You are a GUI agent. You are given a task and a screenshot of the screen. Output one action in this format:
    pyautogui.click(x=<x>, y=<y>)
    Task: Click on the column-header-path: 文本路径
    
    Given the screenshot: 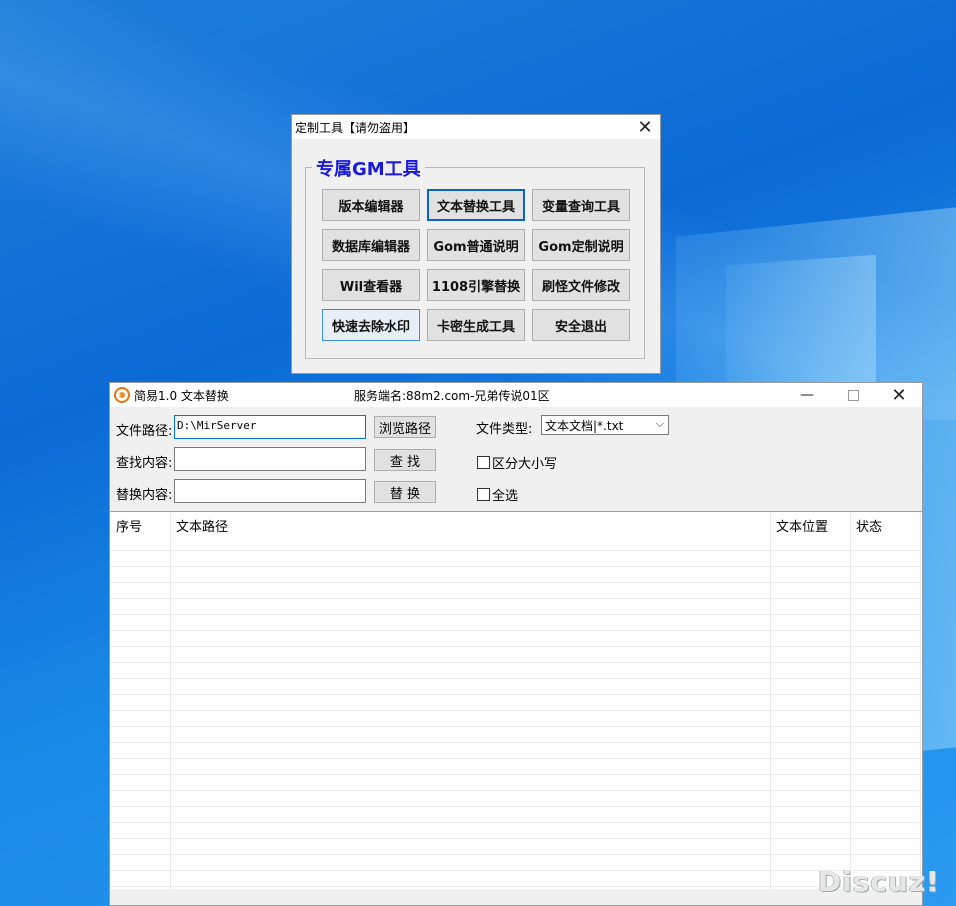 What is the action you would take?
    pyautogui.click(x=202, y=525)
    